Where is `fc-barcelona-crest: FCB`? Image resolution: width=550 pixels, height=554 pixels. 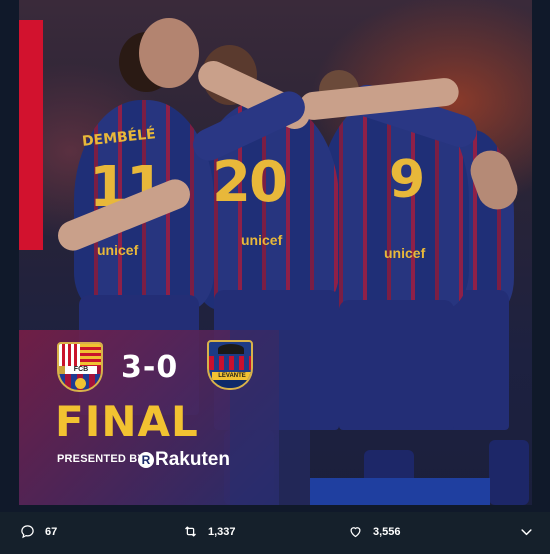
fc-barcelona-crest: FCB is located at coordinates (80, 367).